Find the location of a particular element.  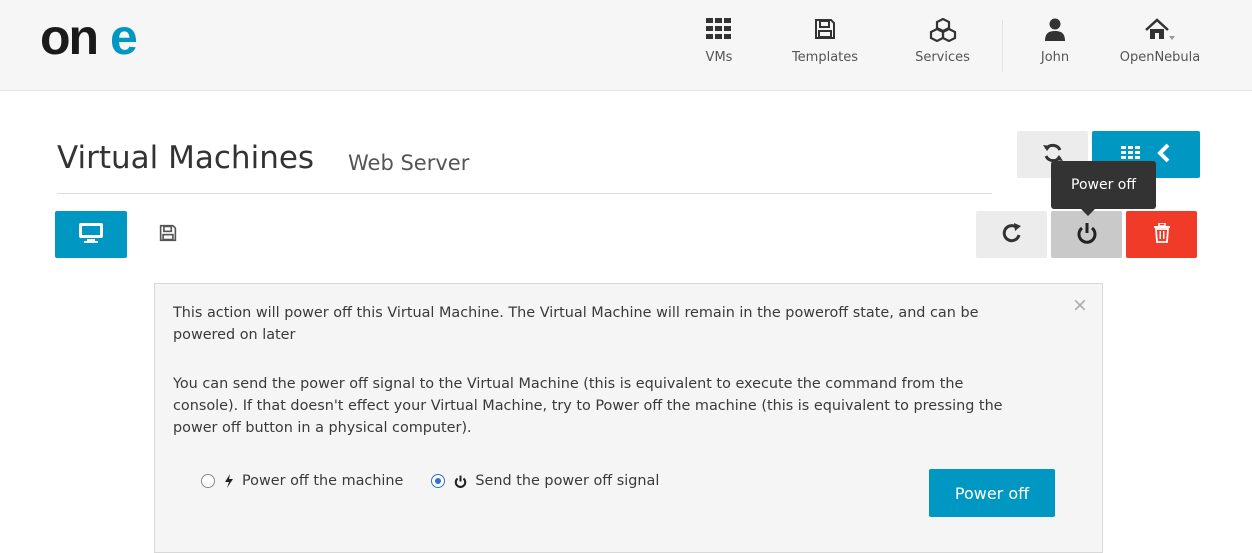

option-signal-power-off: Send the power off signal is located at coordinates (545, 481).